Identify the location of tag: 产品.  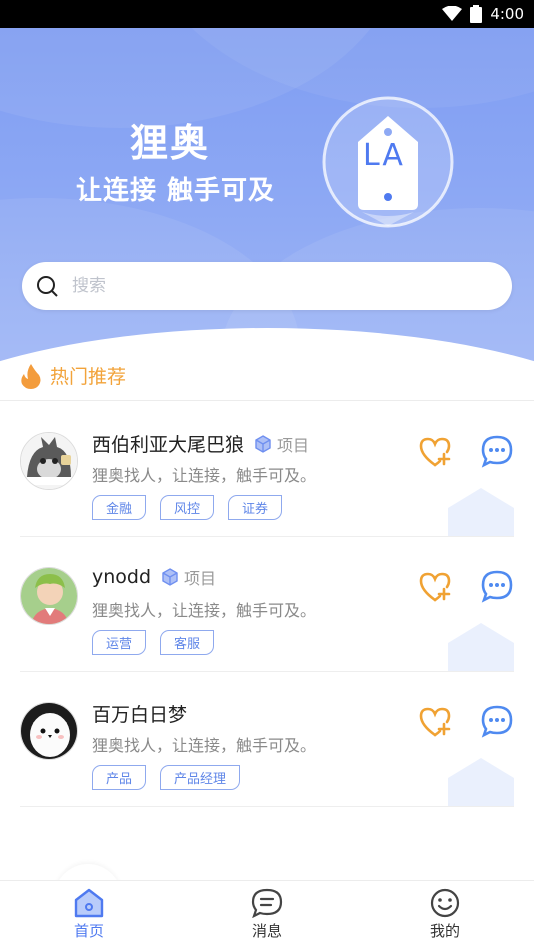
(119, 777).